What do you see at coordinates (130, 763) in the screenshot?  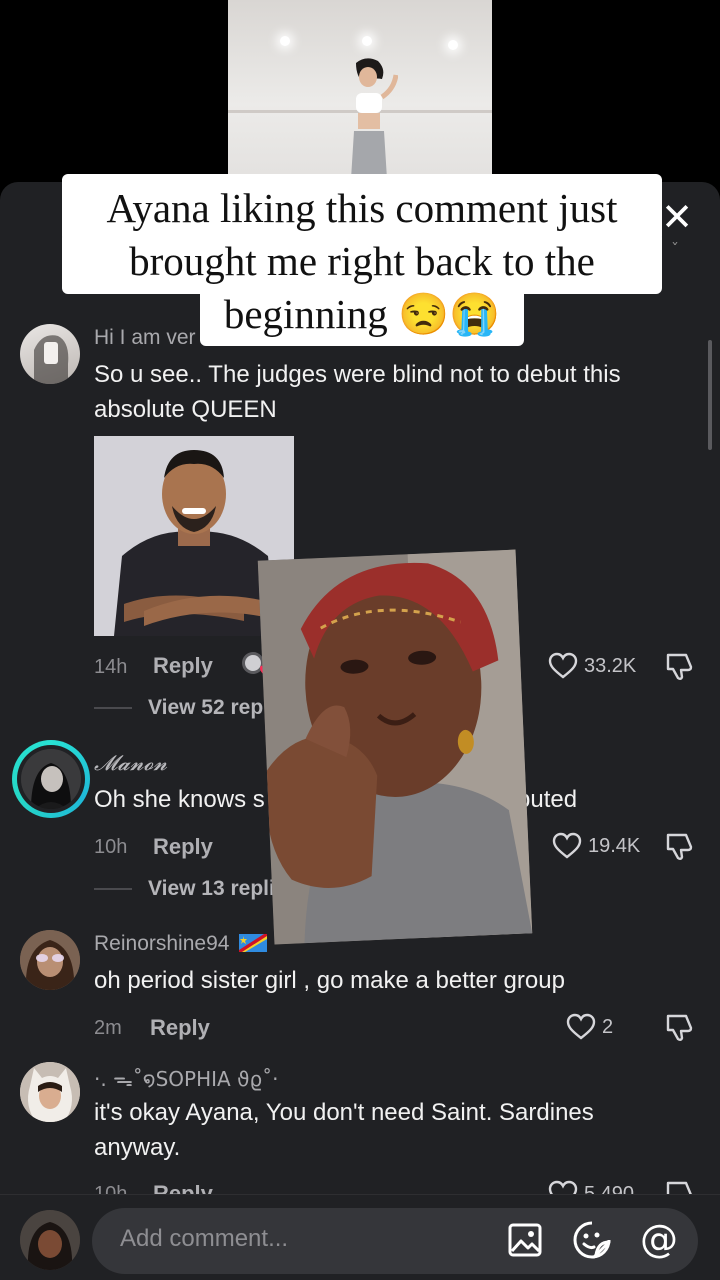 I see `comment-username: 𝓜𝓪𝓷𝓸𝓷` at bounding box center [130, 763].